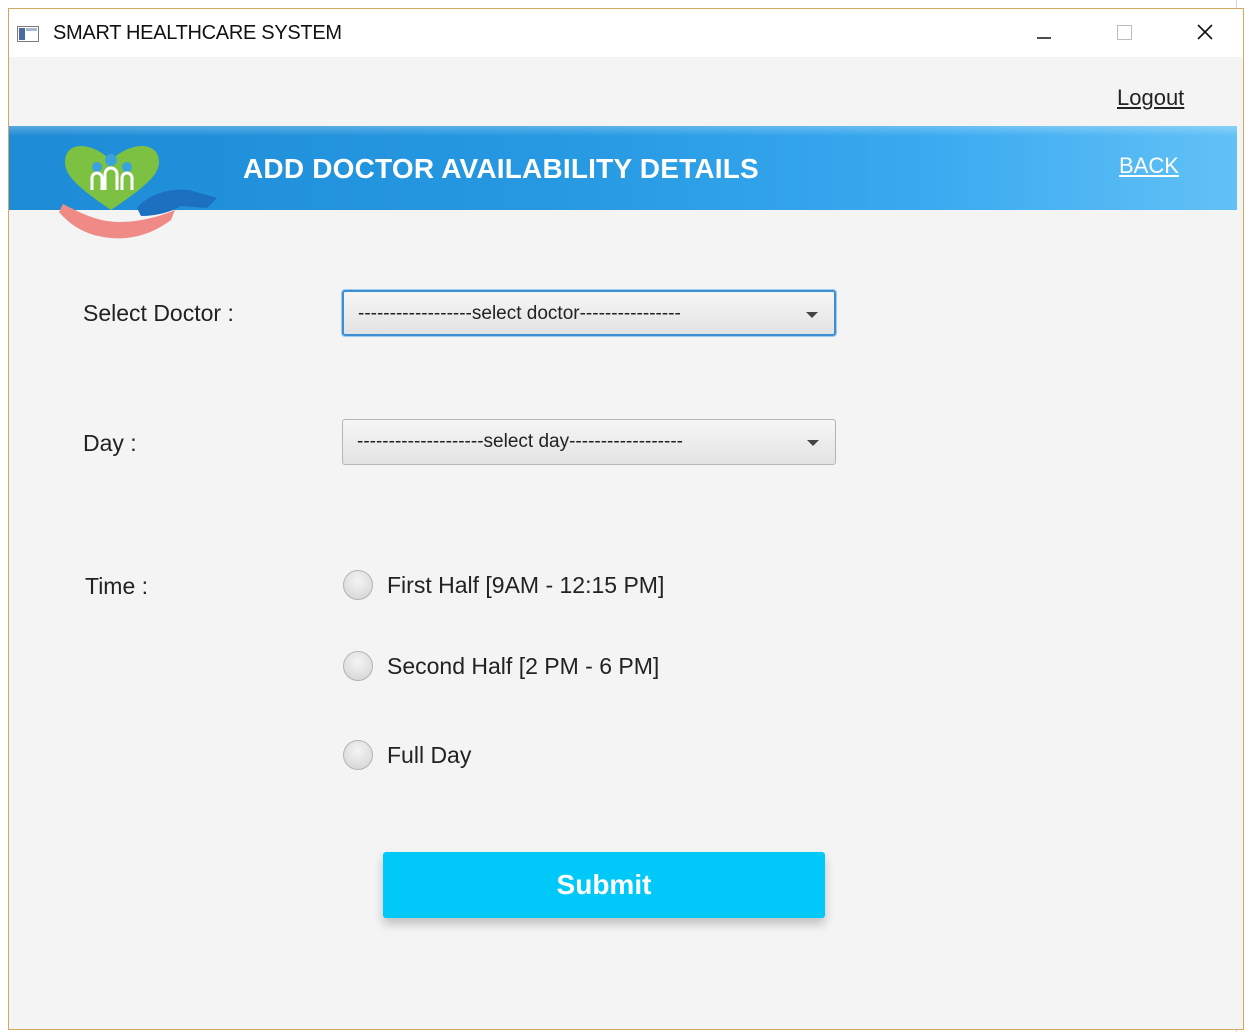  Describe the element at coordinates (1043, 33) in the screenshot. I see `minimize-button` at that location.